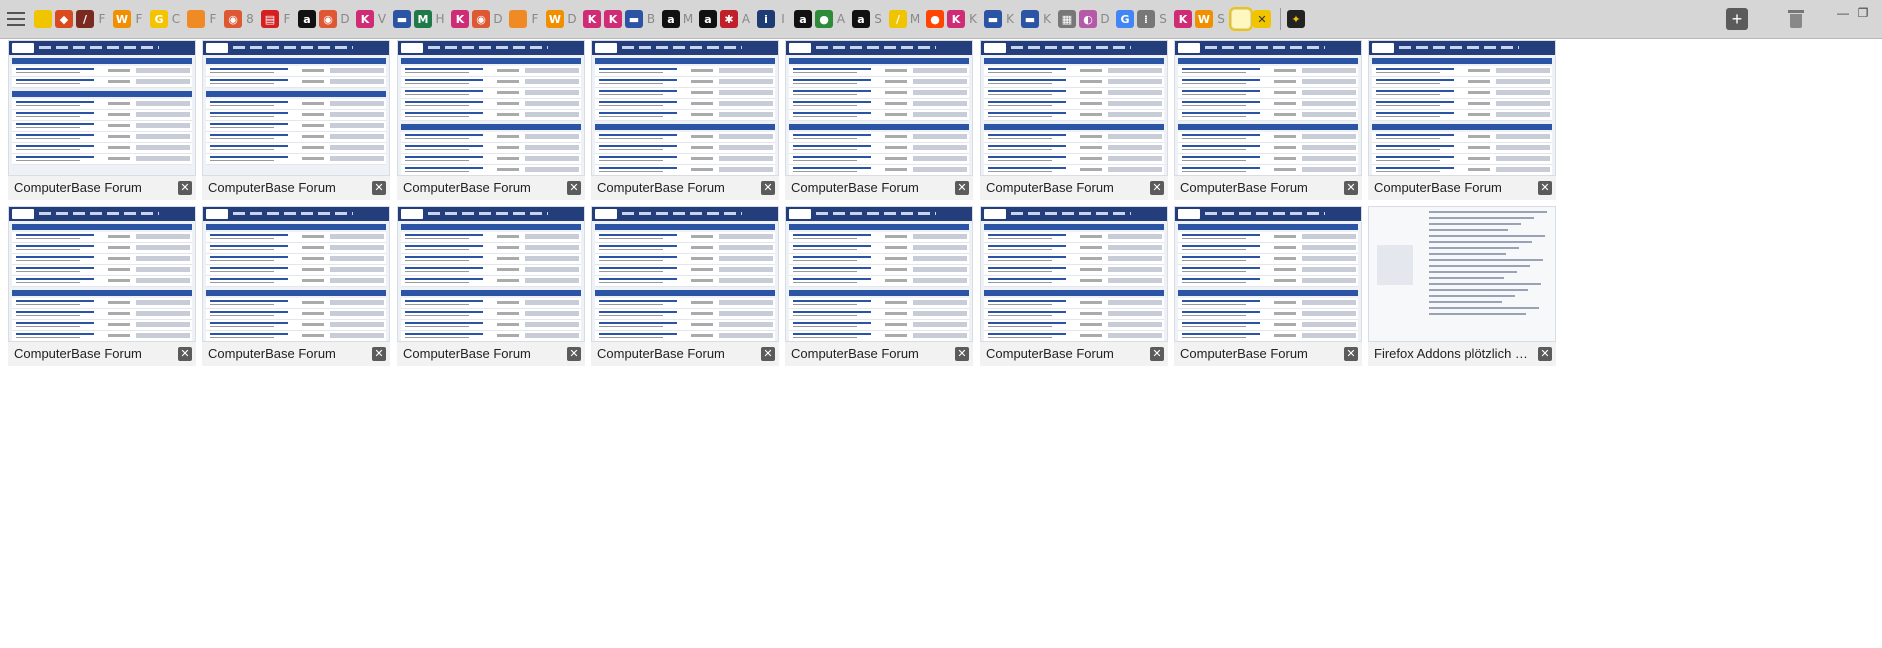  What do you see at coordinates (973, 19) in the screenshot?
I see `k-dim: K` at bounding box center [973, 19].